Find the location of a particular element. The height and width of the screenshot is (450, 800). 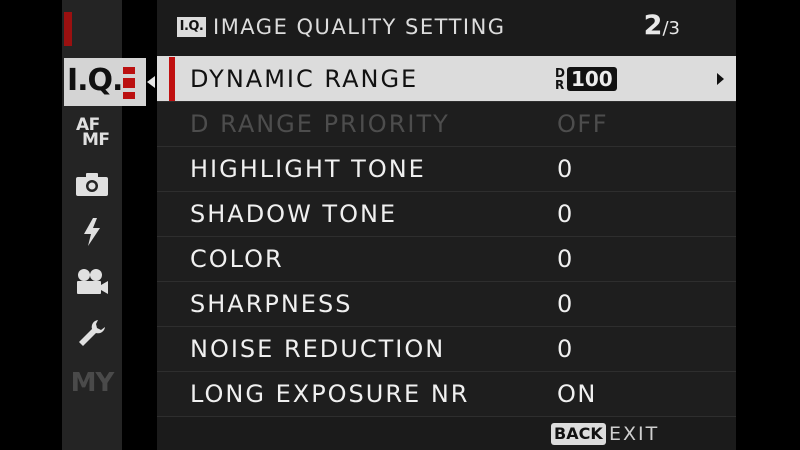

tab-image-quality-label: I.Q. is located at coordinates (95, 80).